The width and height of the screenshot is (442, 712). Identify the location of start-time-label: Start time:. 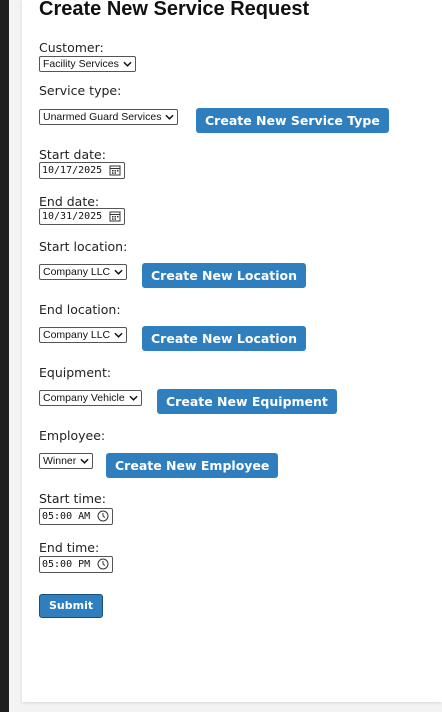
(72, 498).